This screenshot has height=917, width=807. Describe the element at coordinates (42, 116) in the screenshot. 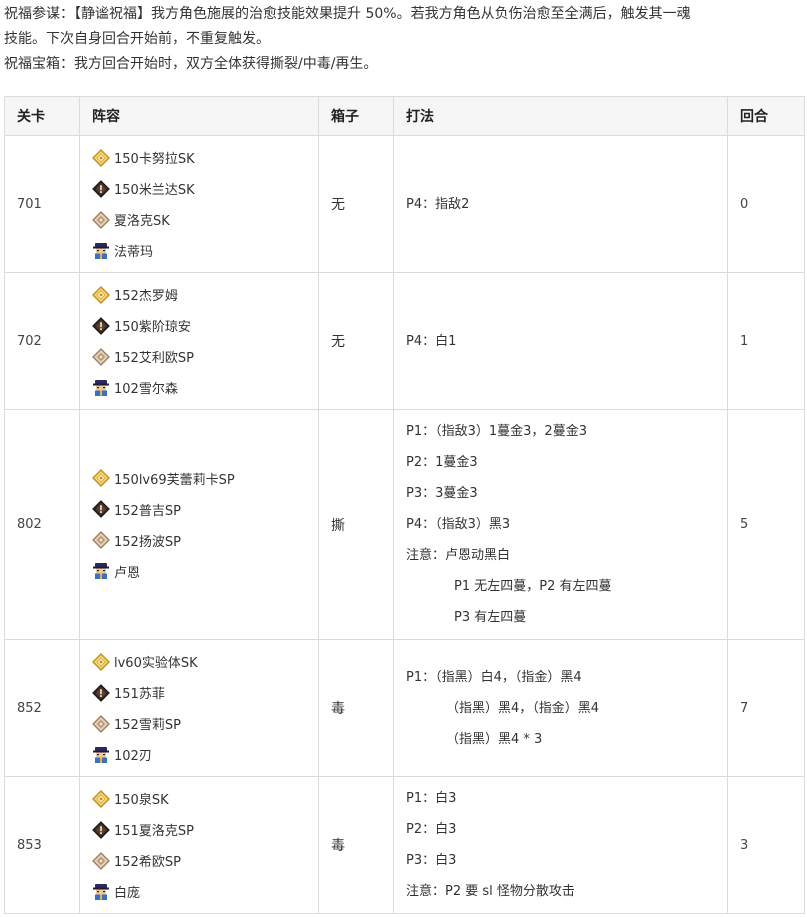

I see `header-level: 关卡` at that location.